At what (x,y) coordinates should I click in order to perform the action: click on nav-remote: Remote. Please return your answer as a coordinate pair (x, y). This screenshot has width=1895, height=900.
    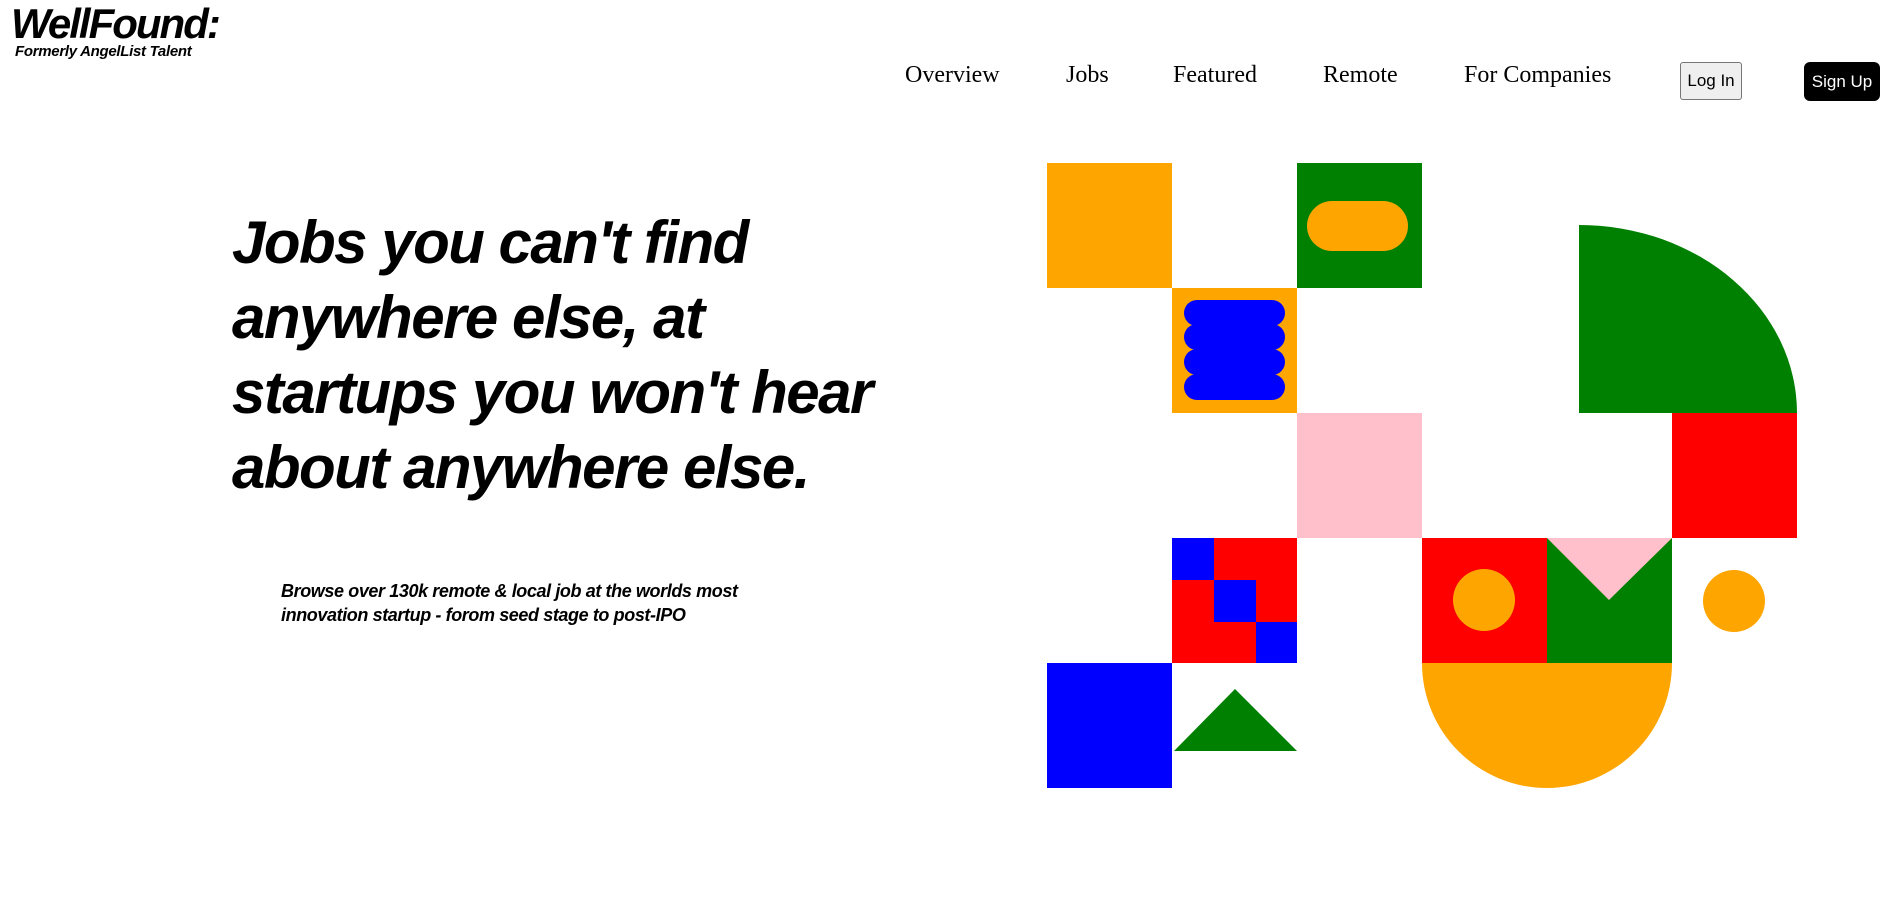
    Looking at the image, I should click on (1360, 75).